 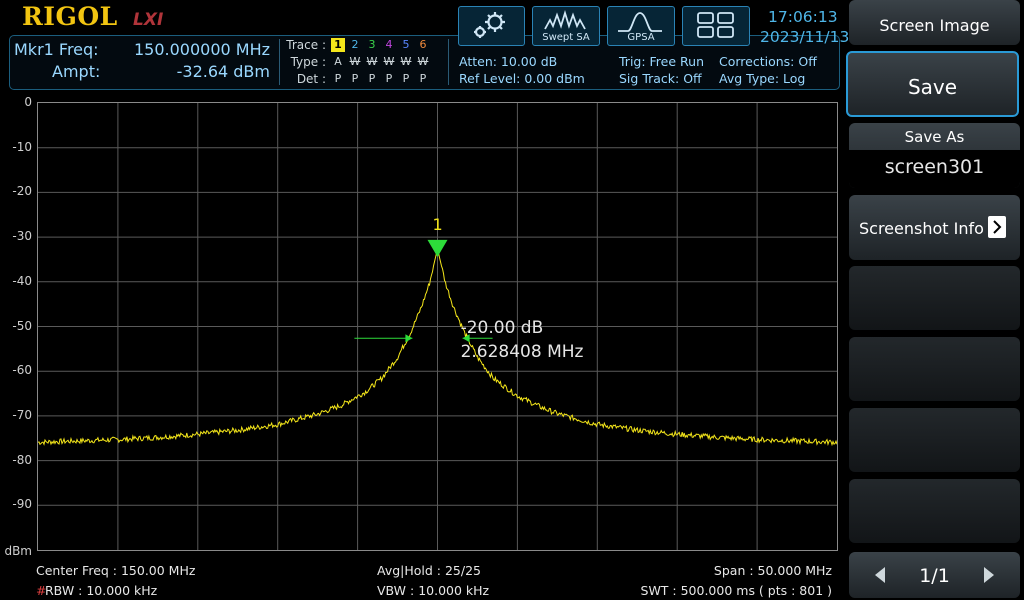 I want to click on save-softkey: Save, so click(x=932, y=84).